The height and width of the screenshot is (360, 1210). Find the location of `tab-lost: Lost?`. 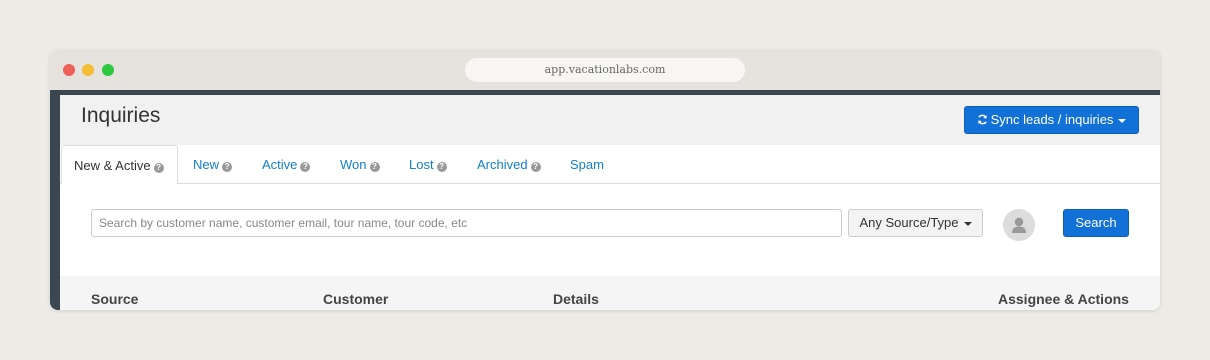

tab-lost: Lost? is located at coordinates (428, 164).